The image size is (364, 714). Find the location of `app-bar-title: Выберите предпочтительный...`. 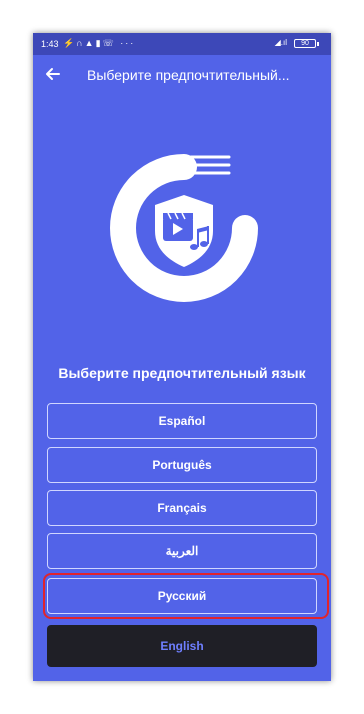

app-bar-title: Выберите предпочтительный... is located at coordinates (188, 75).